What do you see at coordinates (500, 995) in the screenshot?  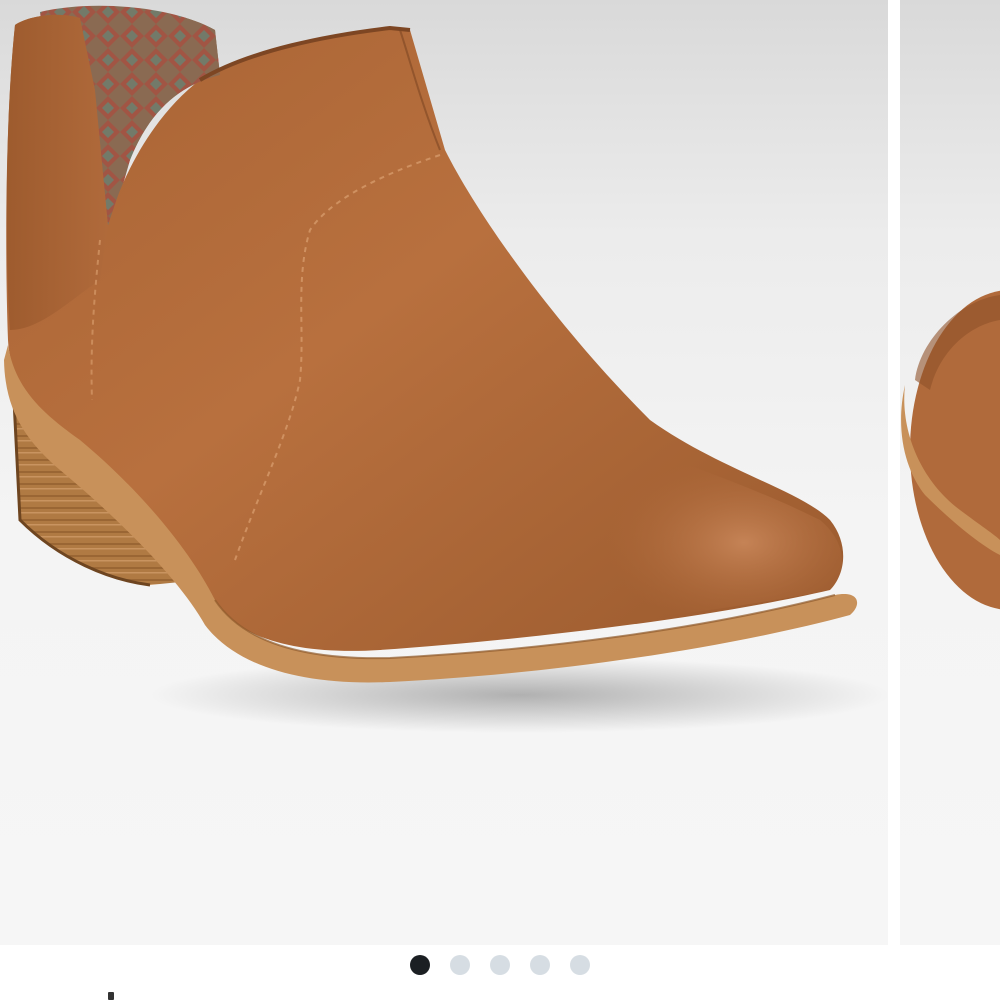 I see `below-fold-content` at bounding box center [500, 995].